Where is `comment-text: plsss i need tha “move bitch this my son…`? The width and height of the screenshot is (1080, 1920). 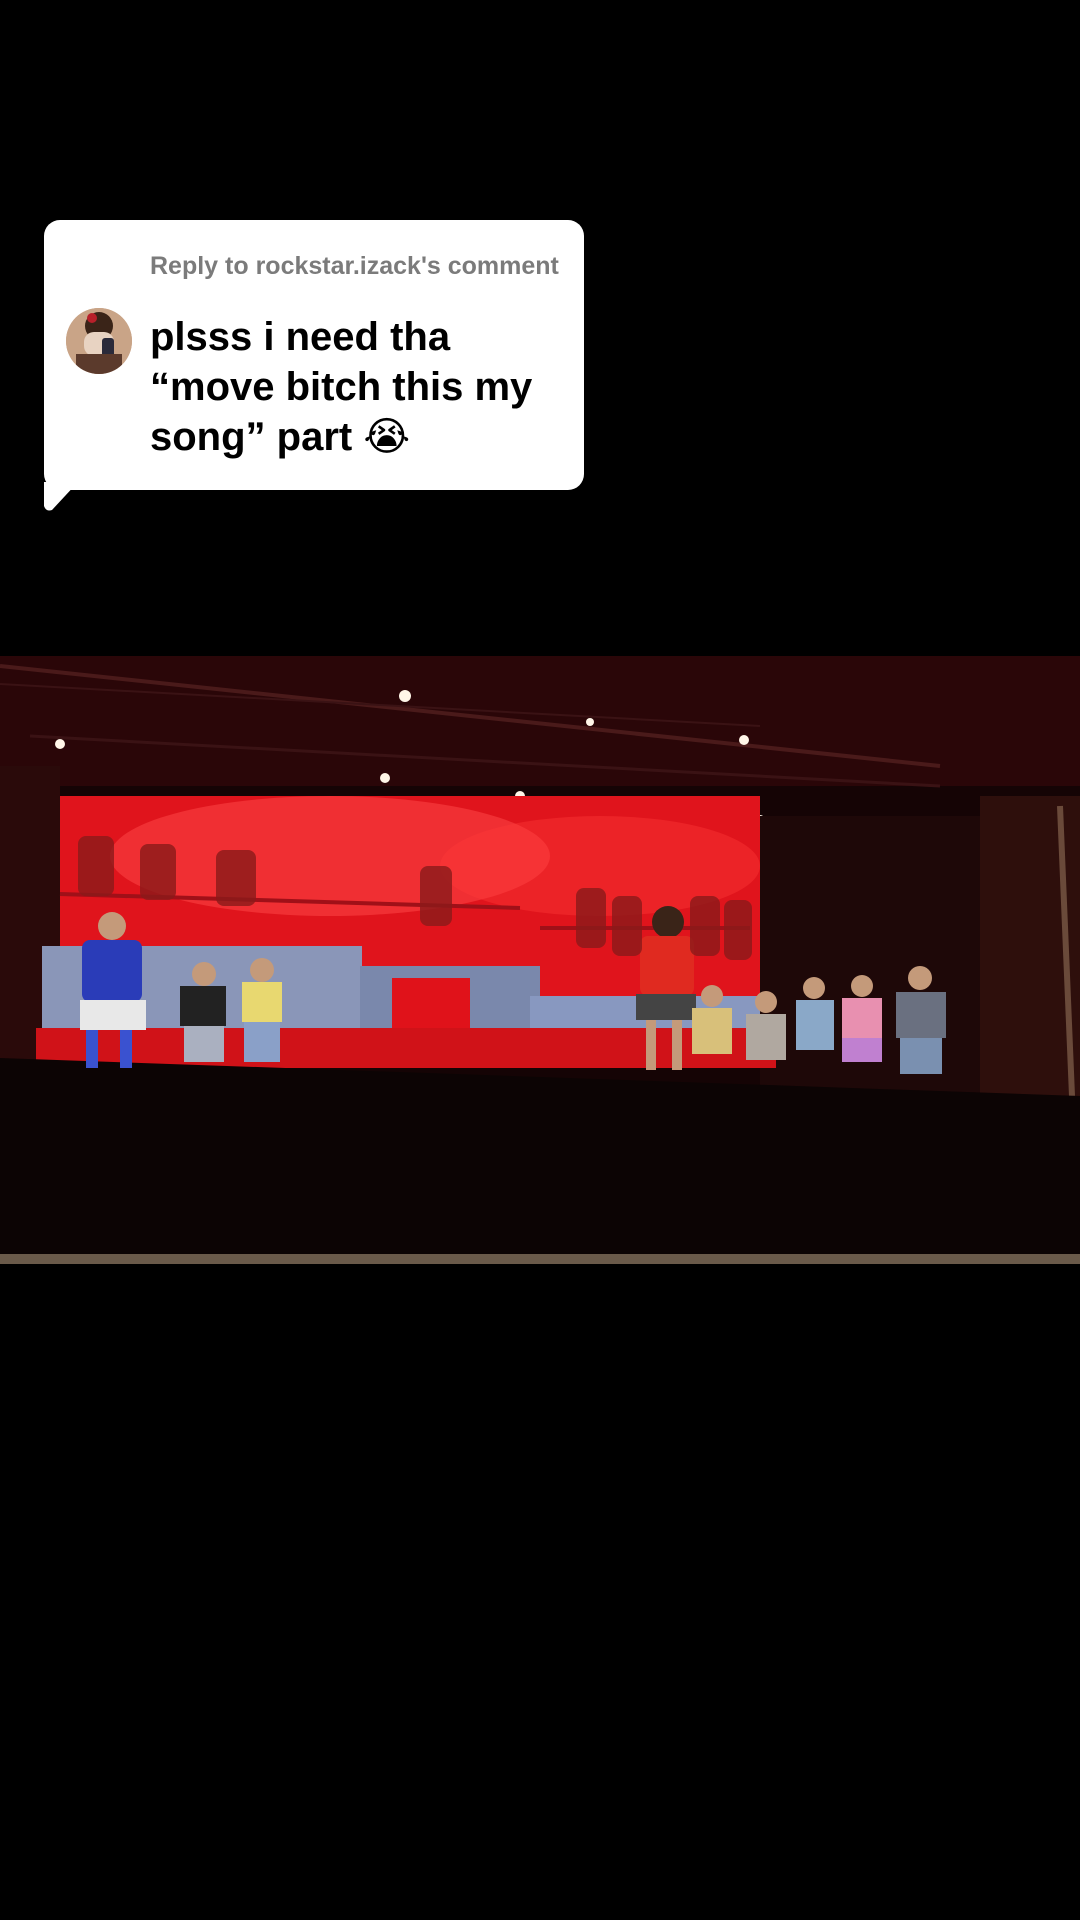
comment-text: plsss i need tha “move bitch this my son… is located at coordinates (364, 387).